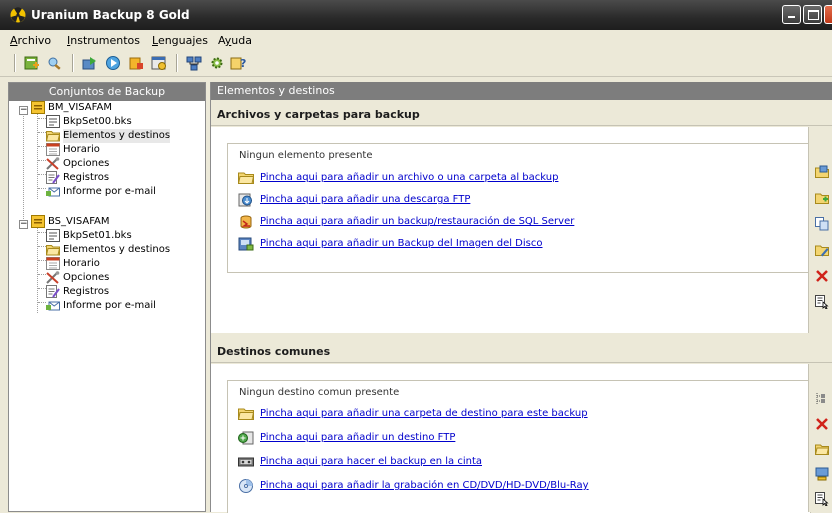  Describe the element at coordinates (103, 40) in the screenshot. I see `menu-instrumentos: Instrumentos` at that location.